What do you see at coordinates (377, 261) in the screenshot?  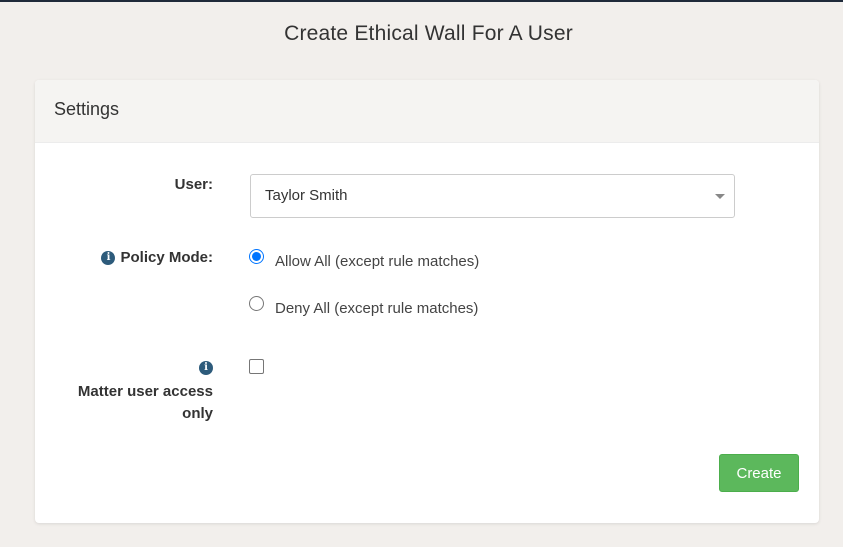 I see `radio-allow-all-label: Allow All (except rule matches)` at bounding box center [377, 261].